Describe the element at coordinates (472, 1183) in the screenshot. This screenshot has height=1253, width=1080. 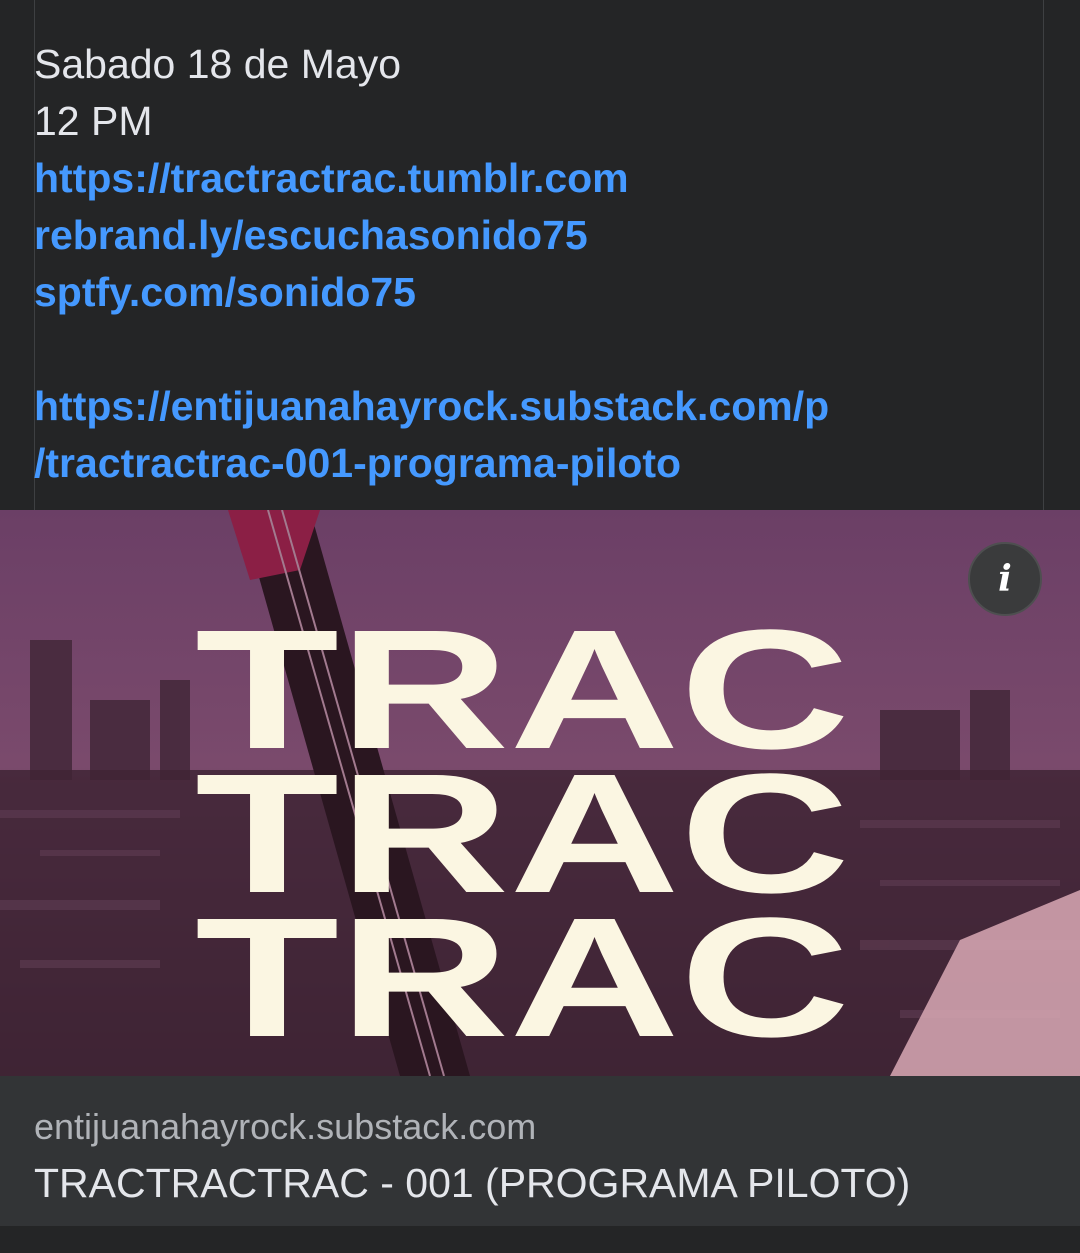
I see `link-title: TRACTRACTRAC - 001 (PROGRAMA PILOTO)` at that location.